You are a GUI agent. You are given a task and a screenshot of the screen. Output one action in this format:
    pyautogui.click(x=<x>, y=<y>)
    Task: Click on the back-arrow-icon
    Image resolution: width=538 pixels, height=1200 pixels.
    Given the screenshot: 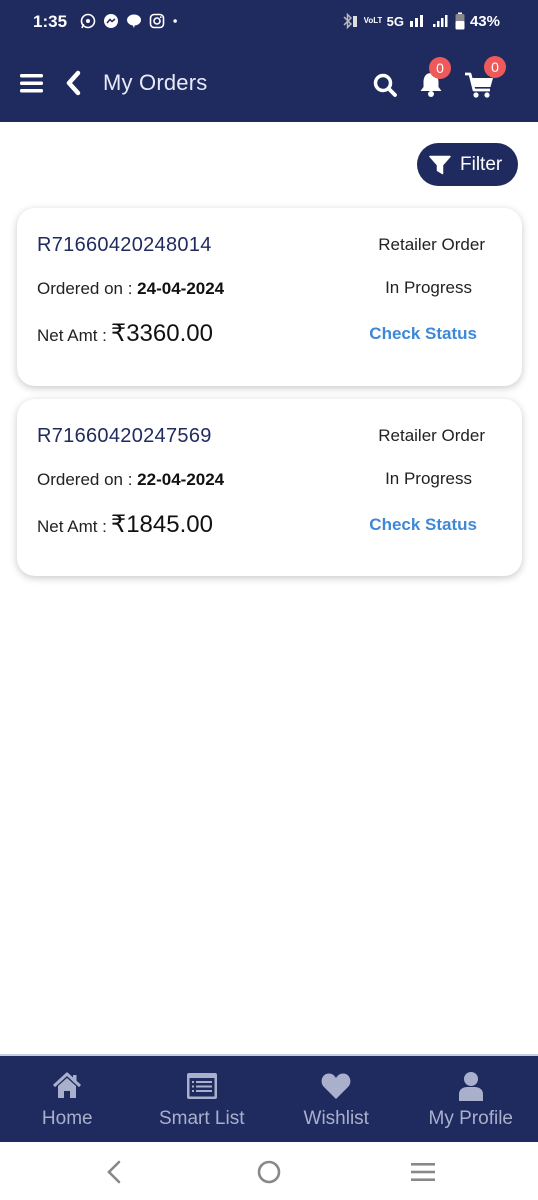 What is the action you would take?
    pyautogui.click(x=73, y=83)
    